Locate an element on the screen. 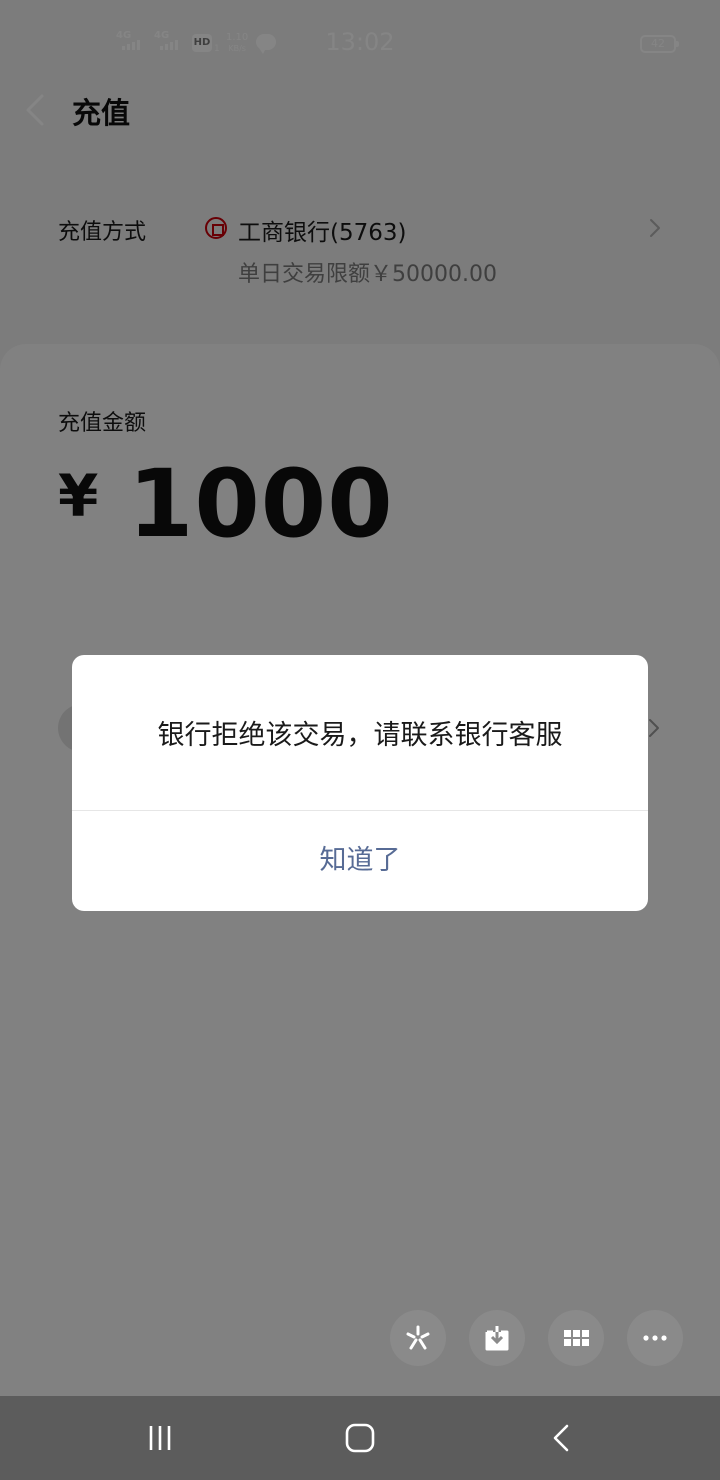 The image size is (720, 1480). home-button is located at coordinates (360, 1438).